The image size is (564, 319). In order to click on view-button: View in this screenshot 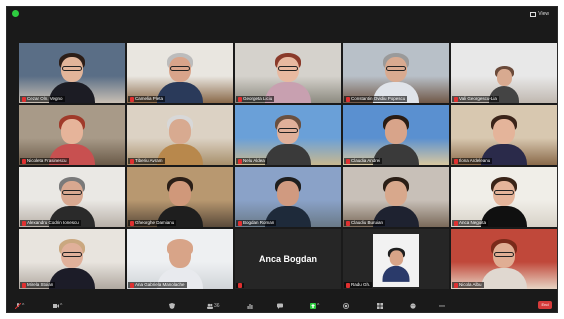, I will do `click(539, 14)`.